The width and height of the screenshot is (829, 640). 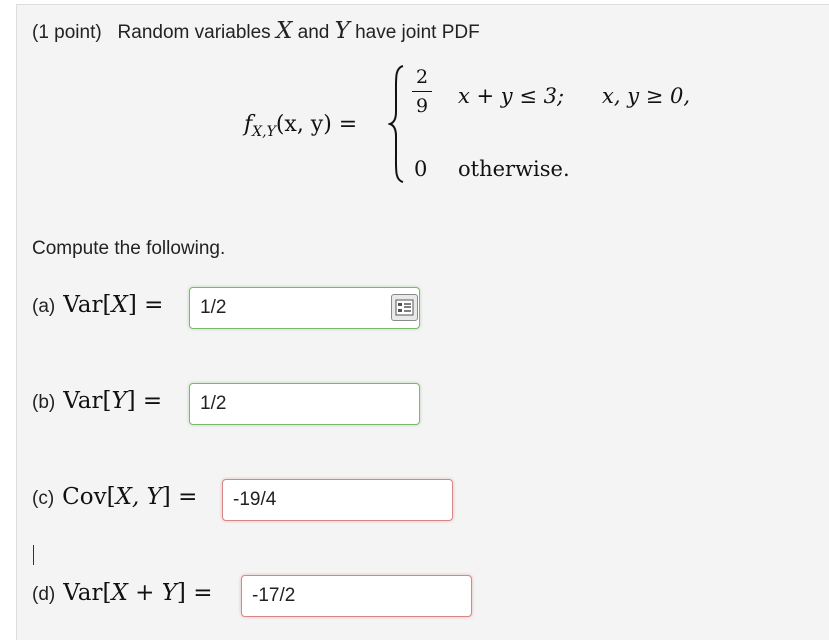 What do you see at coordinates (44, 402) in the screenshot?
I see `part-b-label: (b)` at bounding box center [44, 402].